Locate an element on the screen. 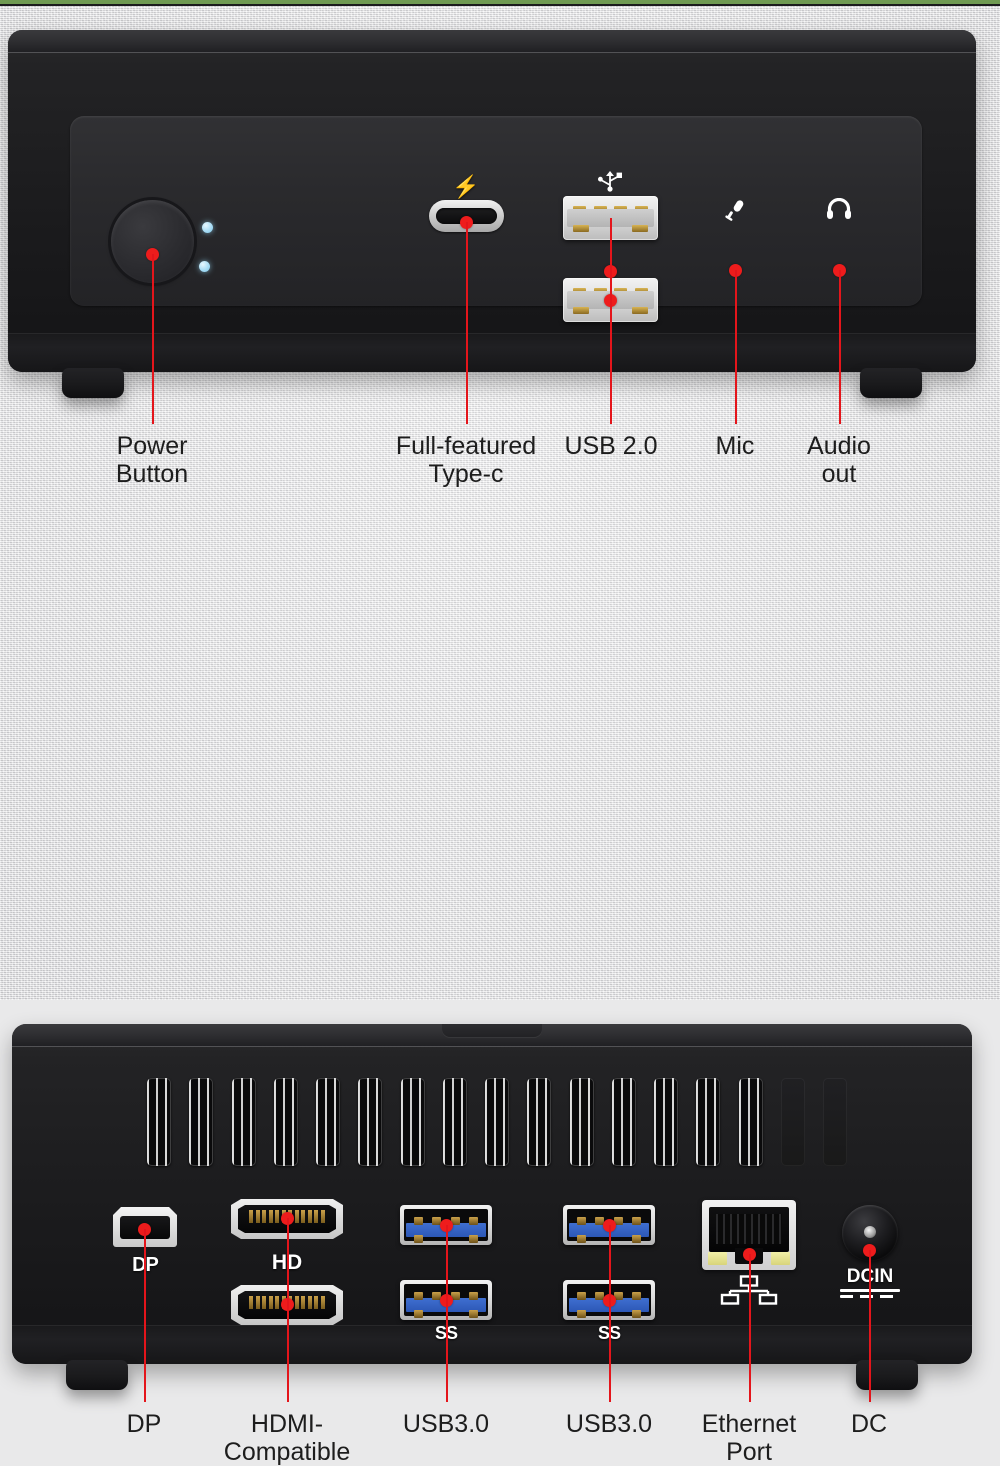  chassis-lid is located at coordinates (492, 41).